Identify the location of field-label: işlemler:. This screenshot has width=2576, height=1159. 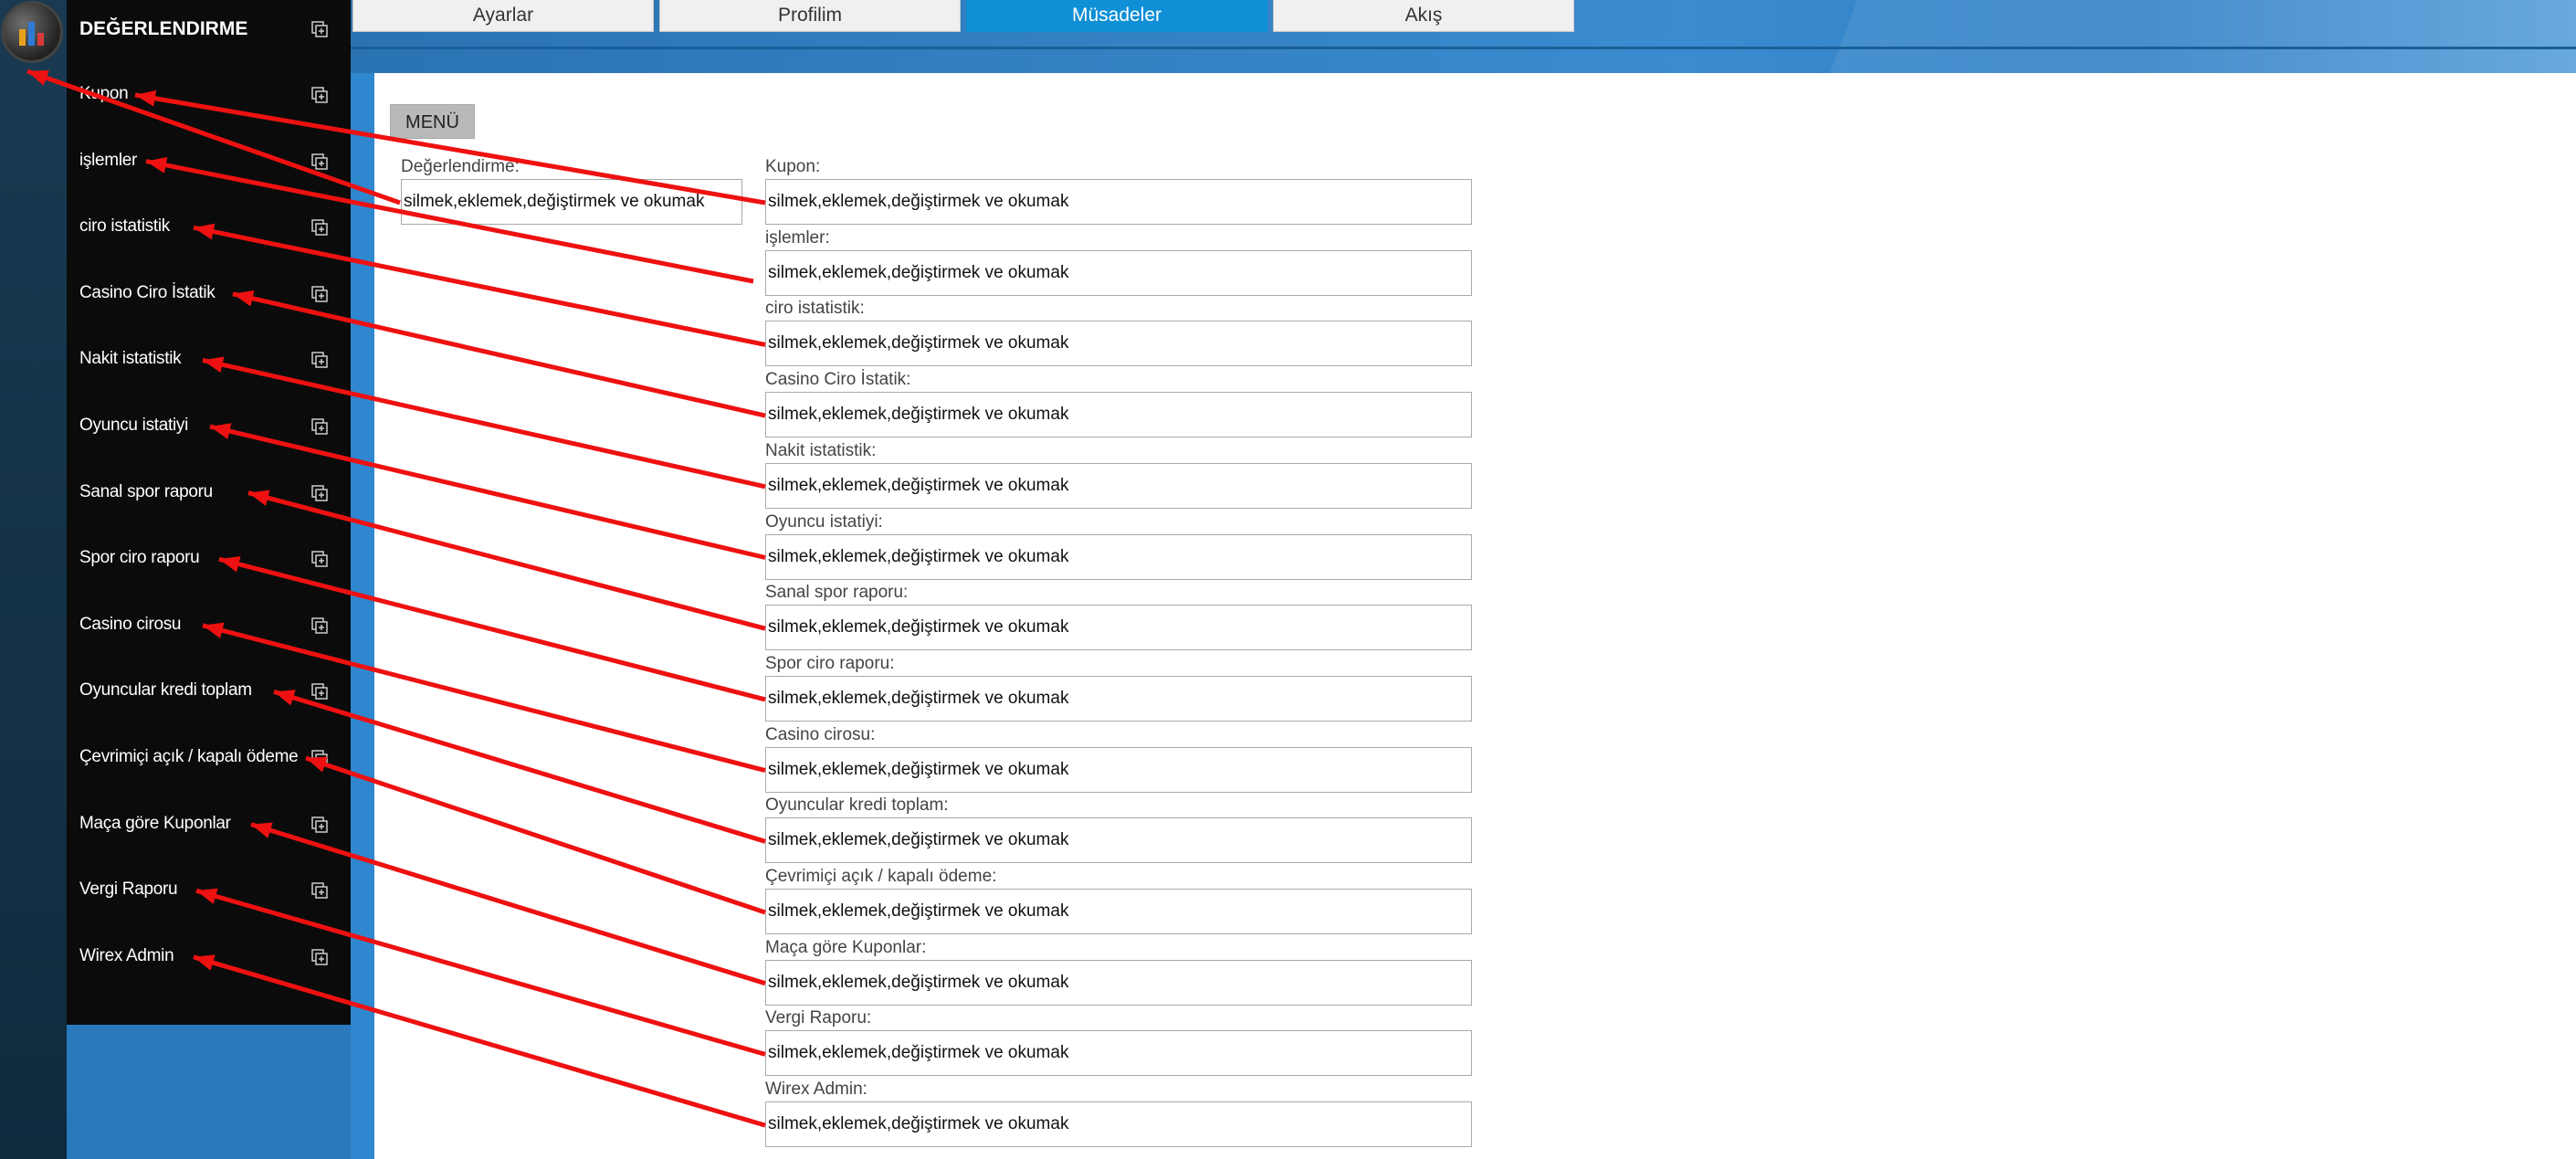
(797, 238).